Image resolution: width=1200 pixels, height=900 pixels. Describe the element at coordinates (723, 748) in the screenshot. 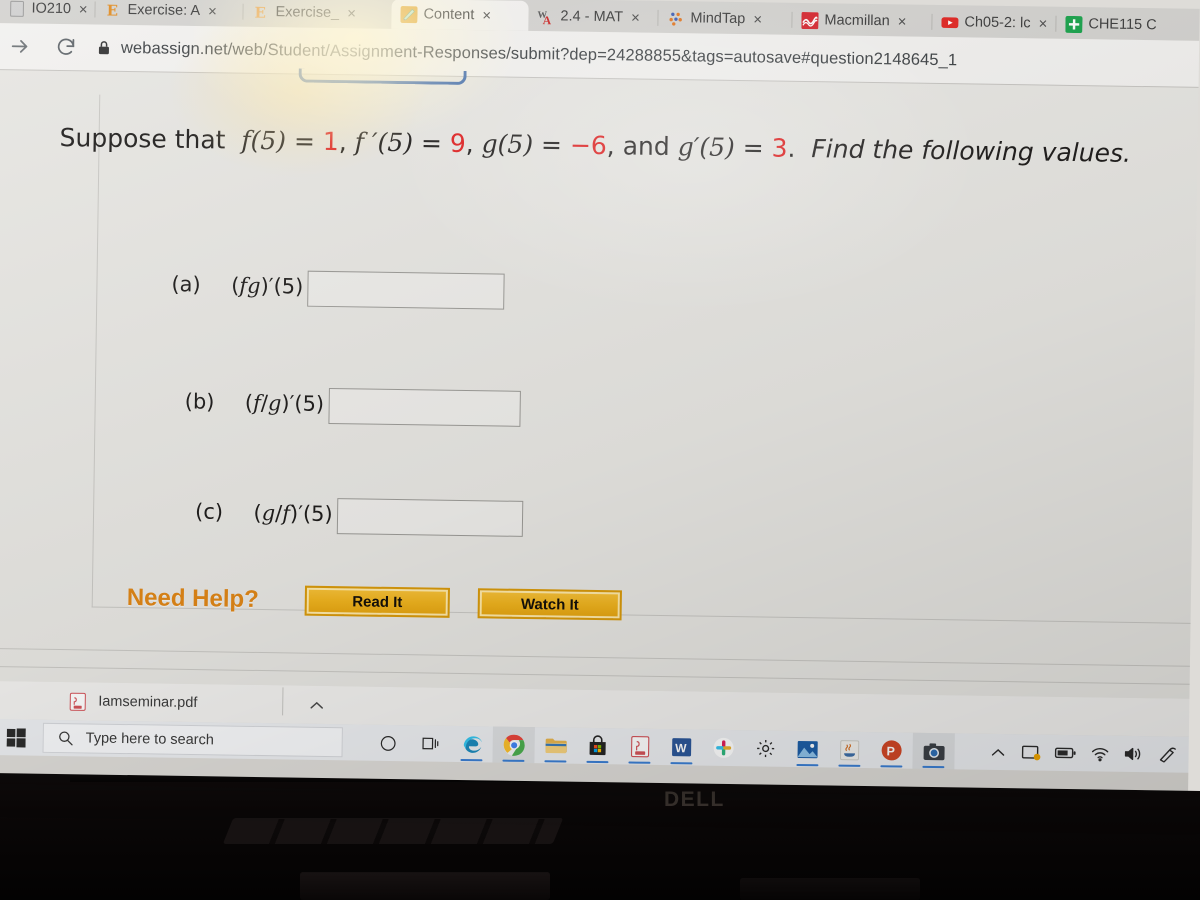

I see `slack-icon` at that location.